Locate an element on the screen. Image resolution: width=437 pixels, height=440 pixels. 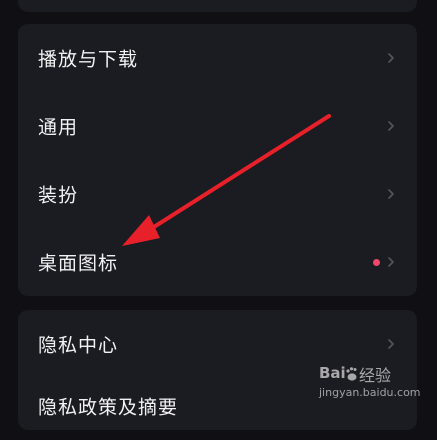
settings-item-privacy-center: 隐私中心 is located at coordinates (217, 344).